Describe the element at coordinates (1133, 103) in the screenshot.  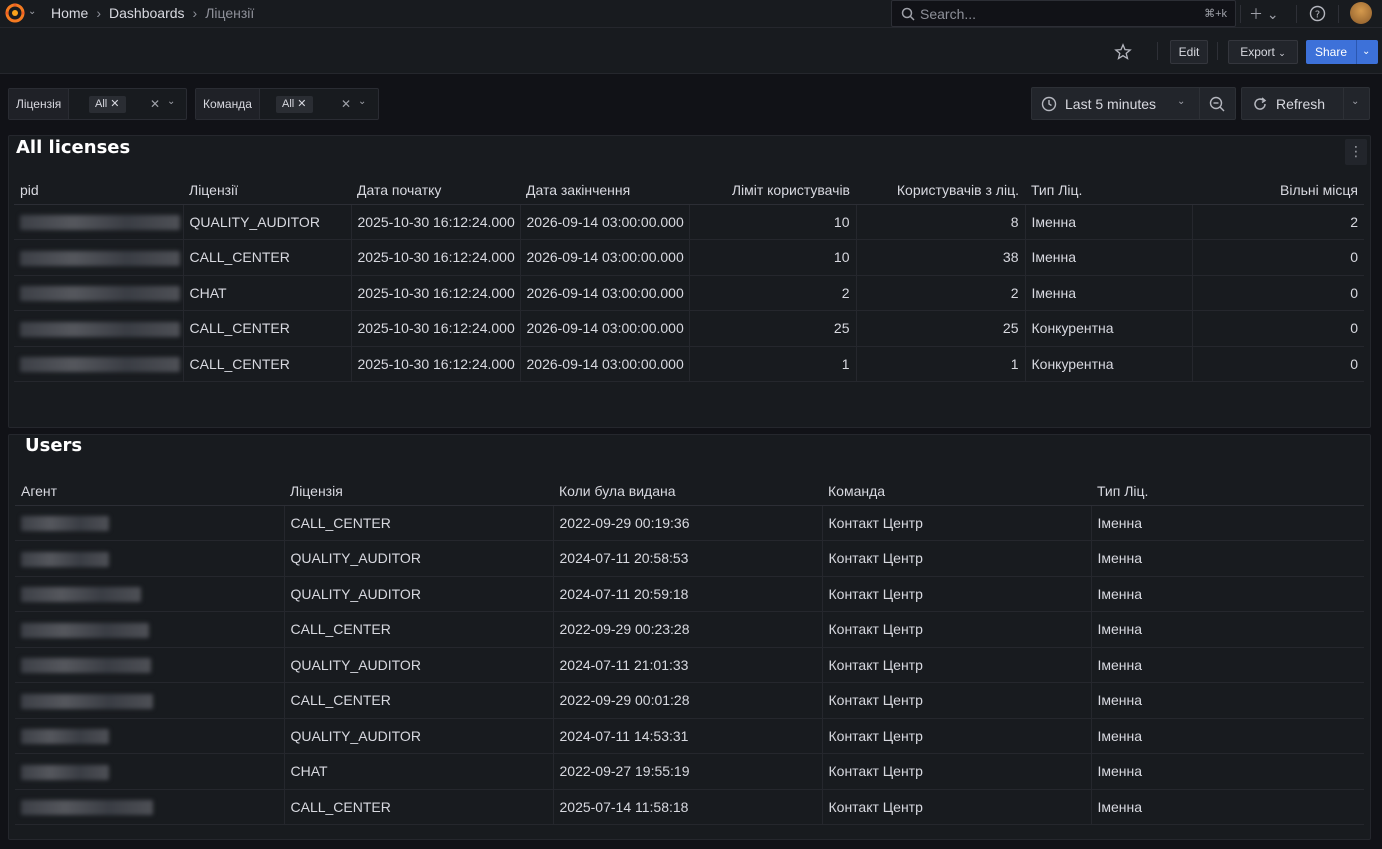
I see `time-range-picker: Last 5 minutes ⌄` at that location.